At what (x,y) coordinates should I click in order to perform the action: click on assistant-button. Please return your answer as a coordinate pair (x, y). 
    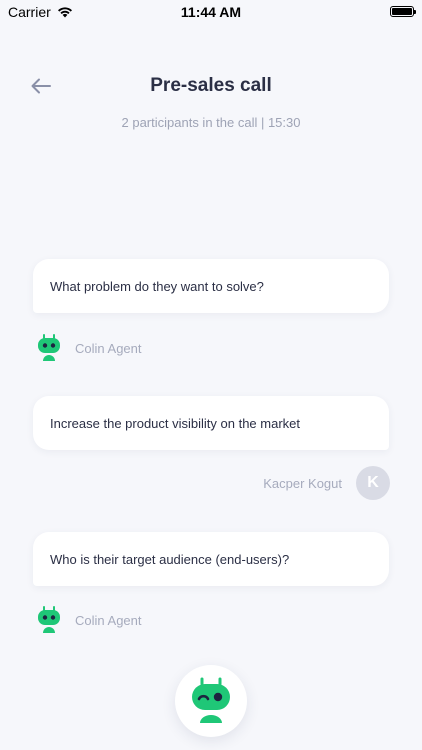
    Looking at the image, I should click on (211, 701).